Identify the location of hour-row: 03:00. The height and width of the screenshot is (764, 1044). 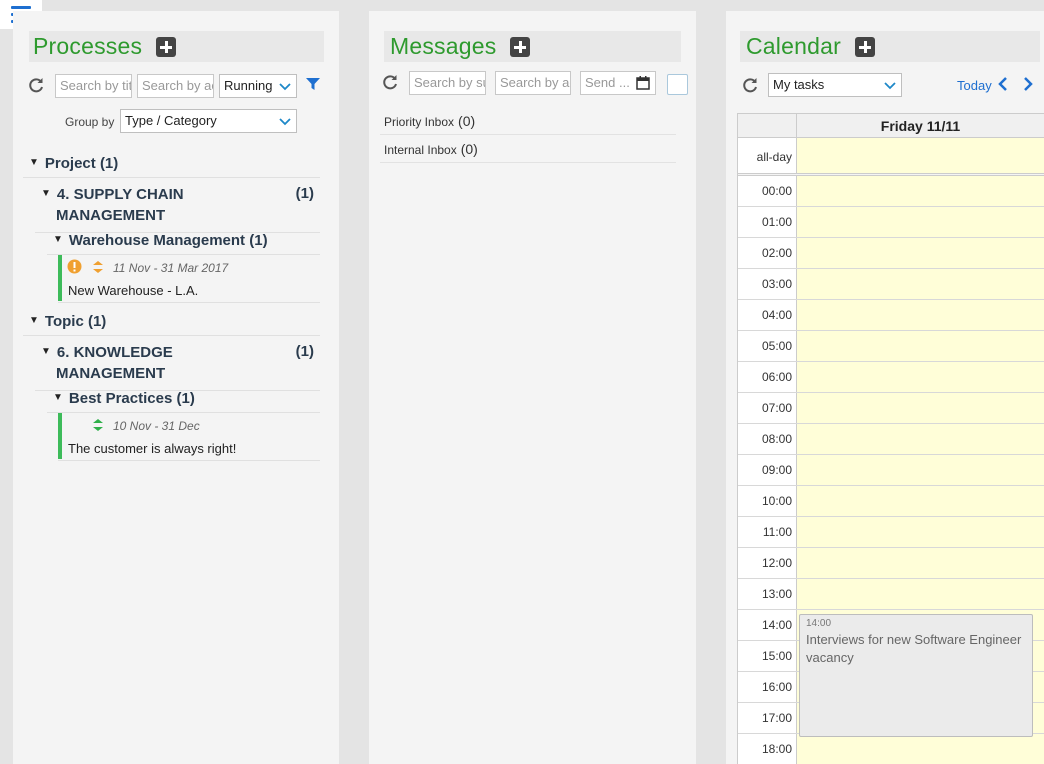
(891, 284).